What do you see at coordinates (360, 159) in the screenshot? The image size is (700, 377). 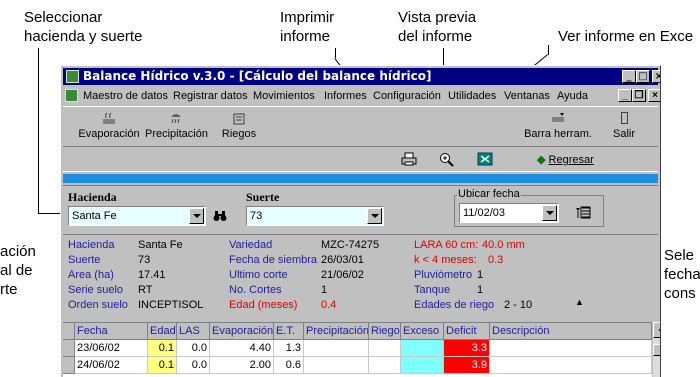 I see `report-toolbar: ◆ Regresar` at bounding box center [360, 159].